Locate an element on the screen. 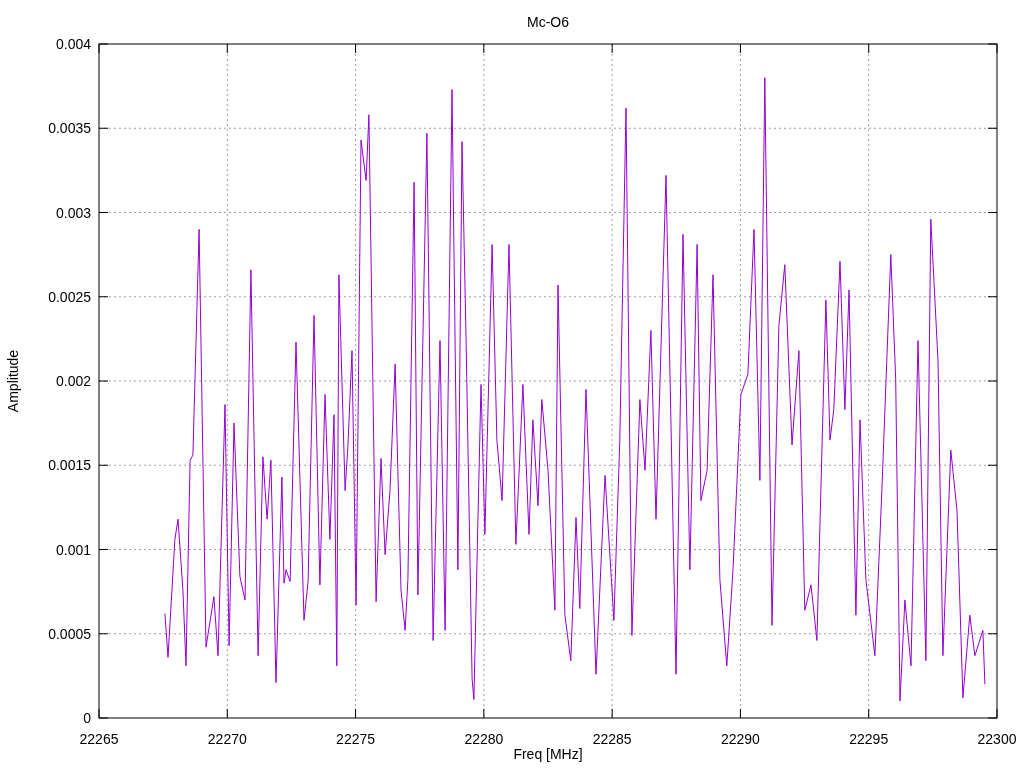 The width and height of the screenshot is (1024, 768). y-tick-label: 0.0015 is located at coordinates (69, 465).